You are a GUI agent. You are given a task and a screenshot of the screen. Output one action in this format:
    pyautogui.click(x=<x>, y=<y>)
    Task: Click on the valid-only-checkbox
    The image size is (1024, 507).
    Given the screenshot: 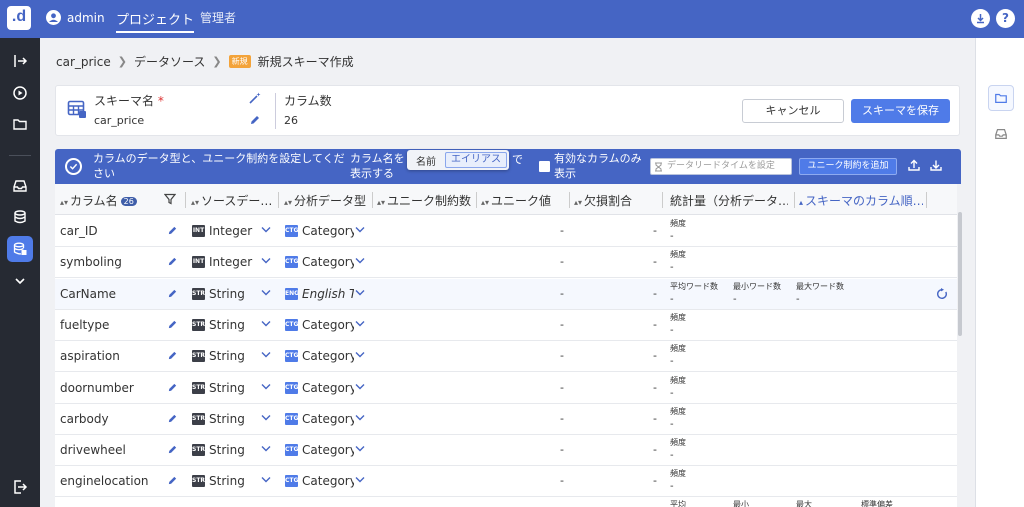 What is the action you would take?
    pyautogui.click(x=544, y=166)
    